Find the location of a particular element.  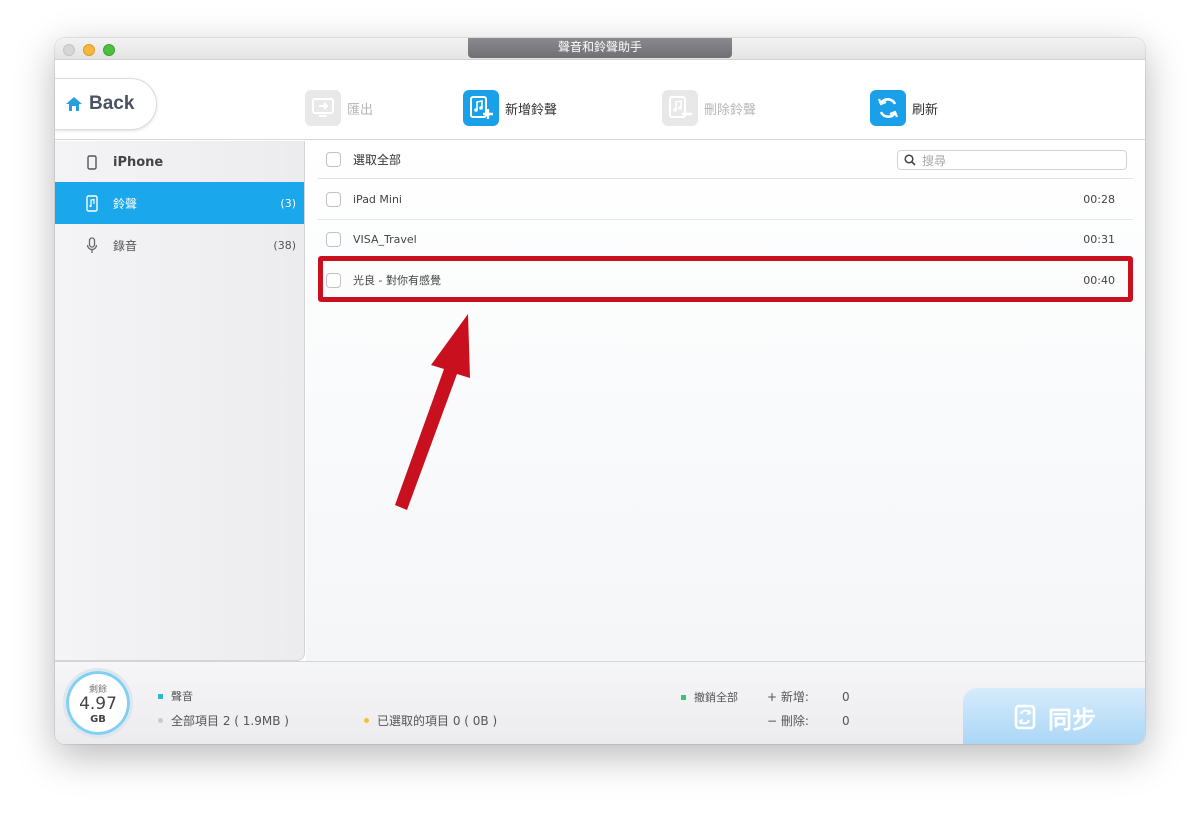

category-dot is located at coordinates (160, 696).